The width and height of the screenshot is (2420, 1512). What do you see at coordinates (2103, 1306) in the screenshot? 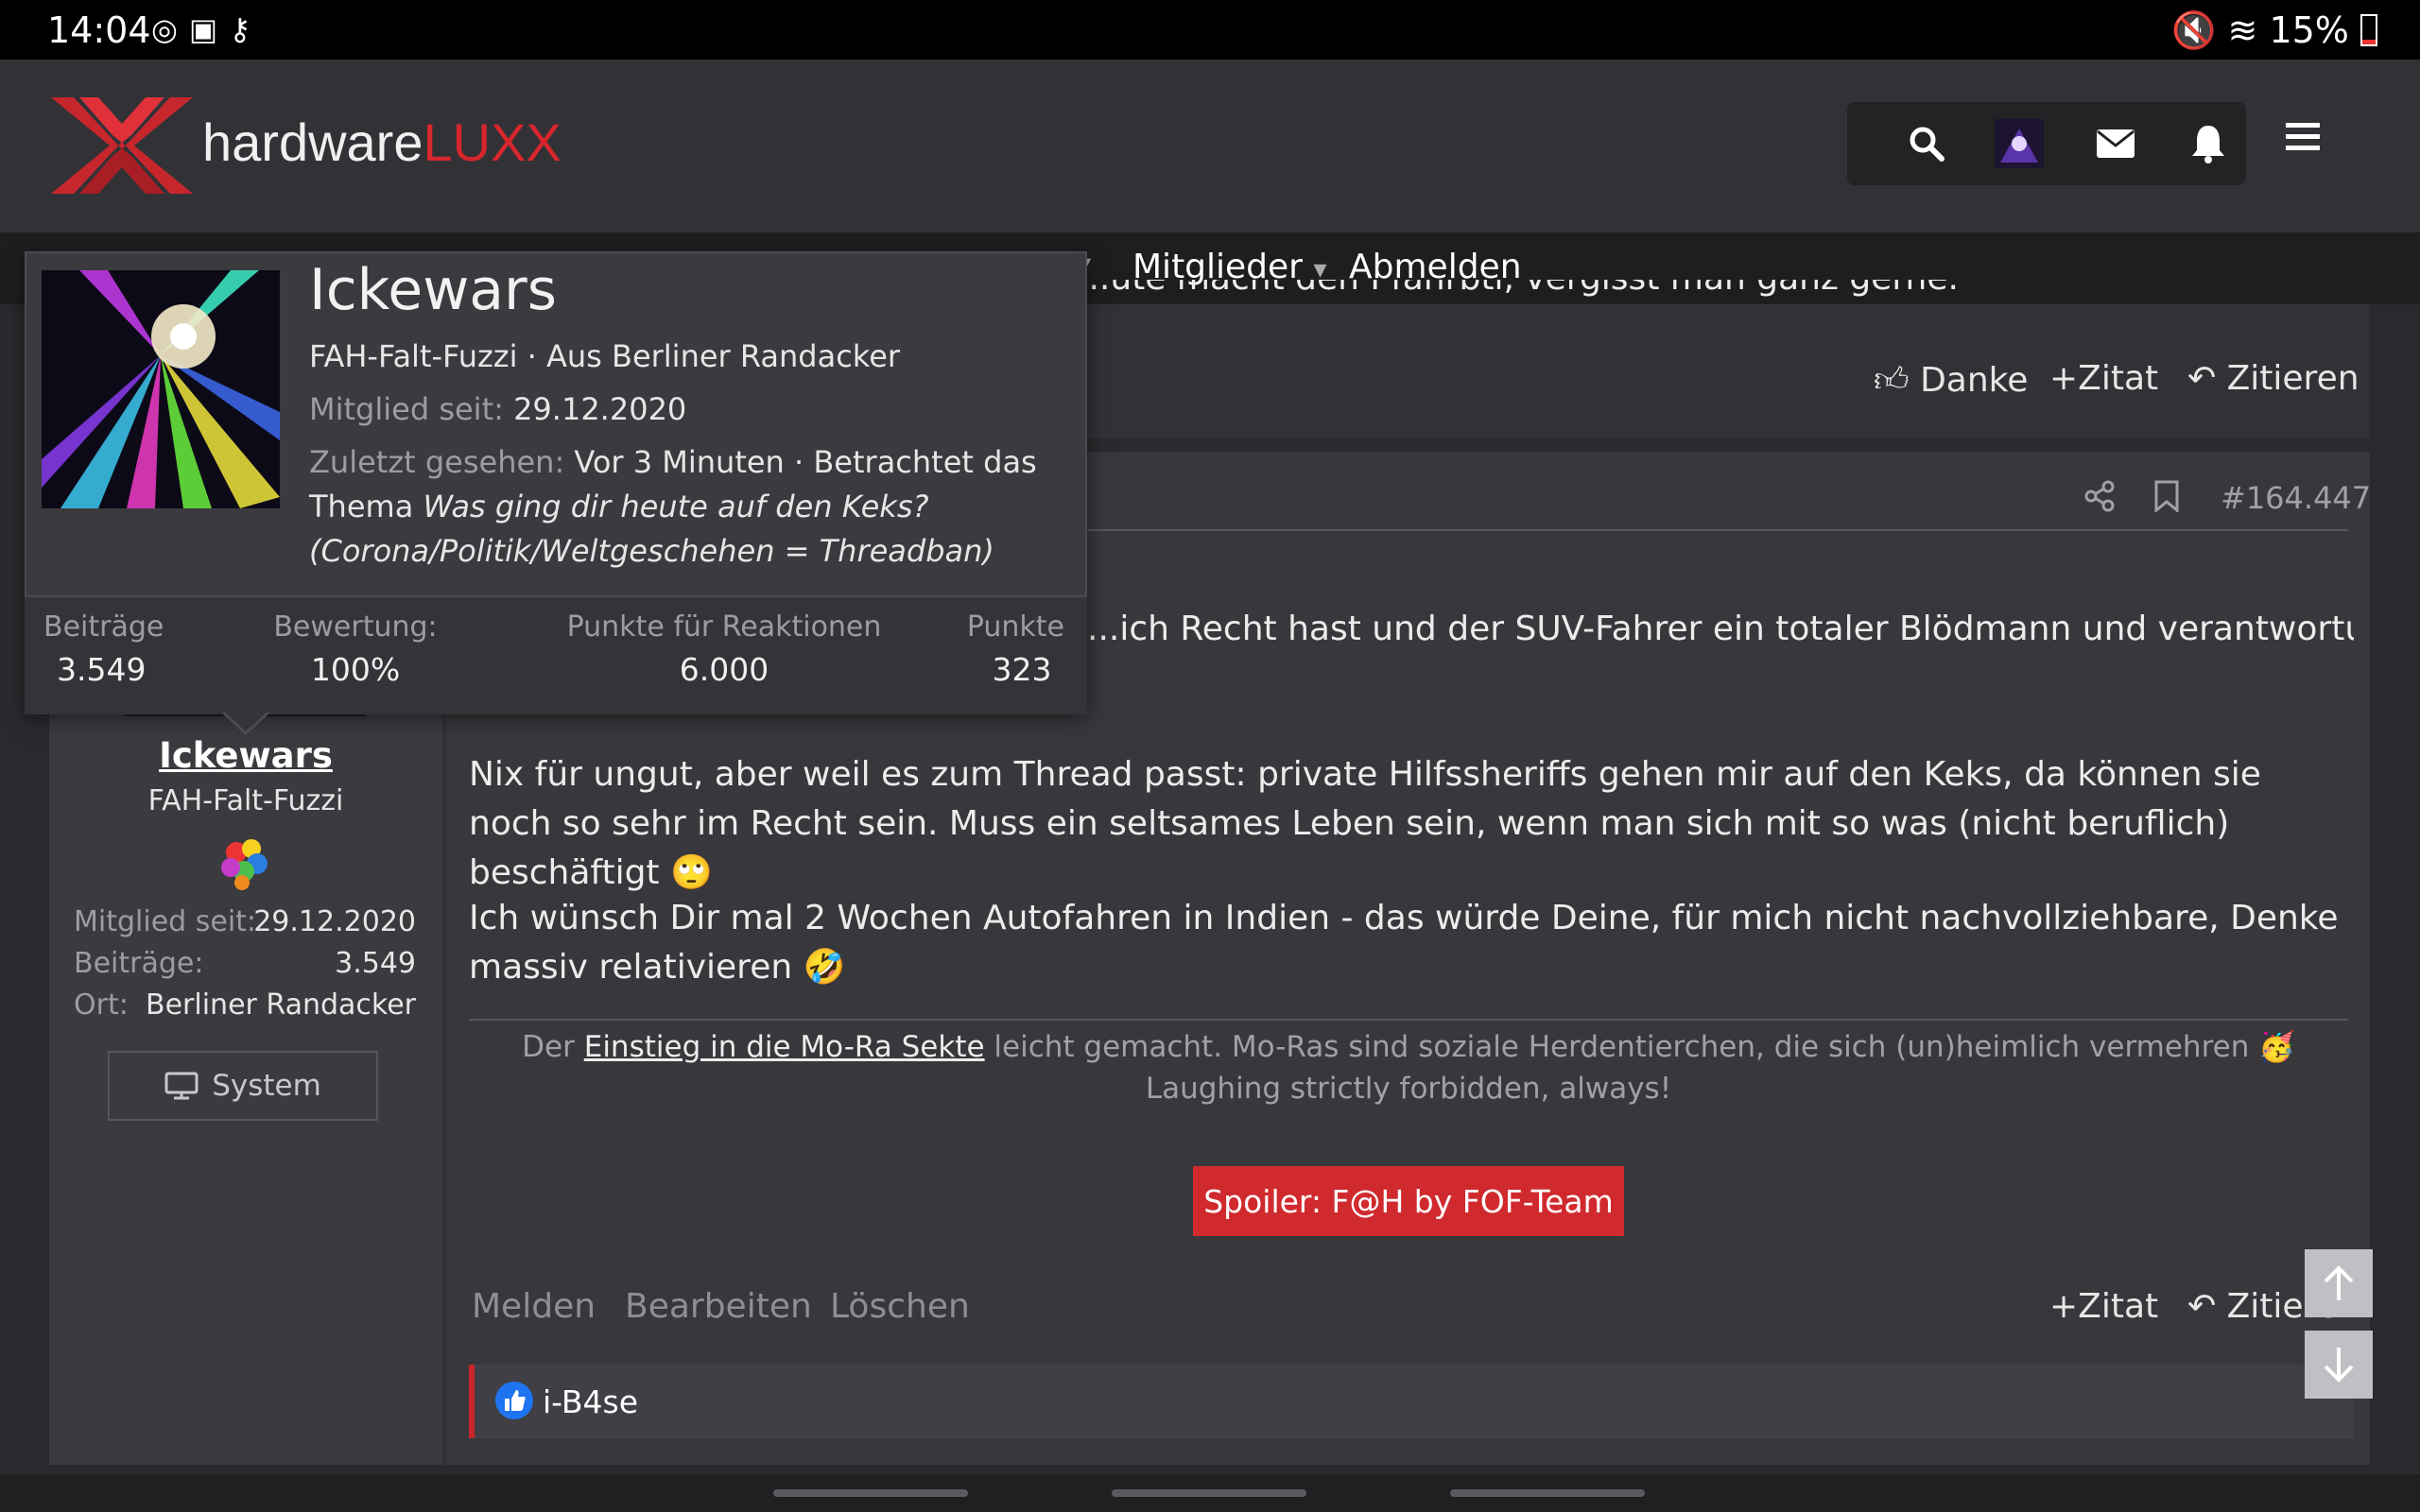
I see `quote-plus-button: +Zitat` at bounding box center [2103, 1306].